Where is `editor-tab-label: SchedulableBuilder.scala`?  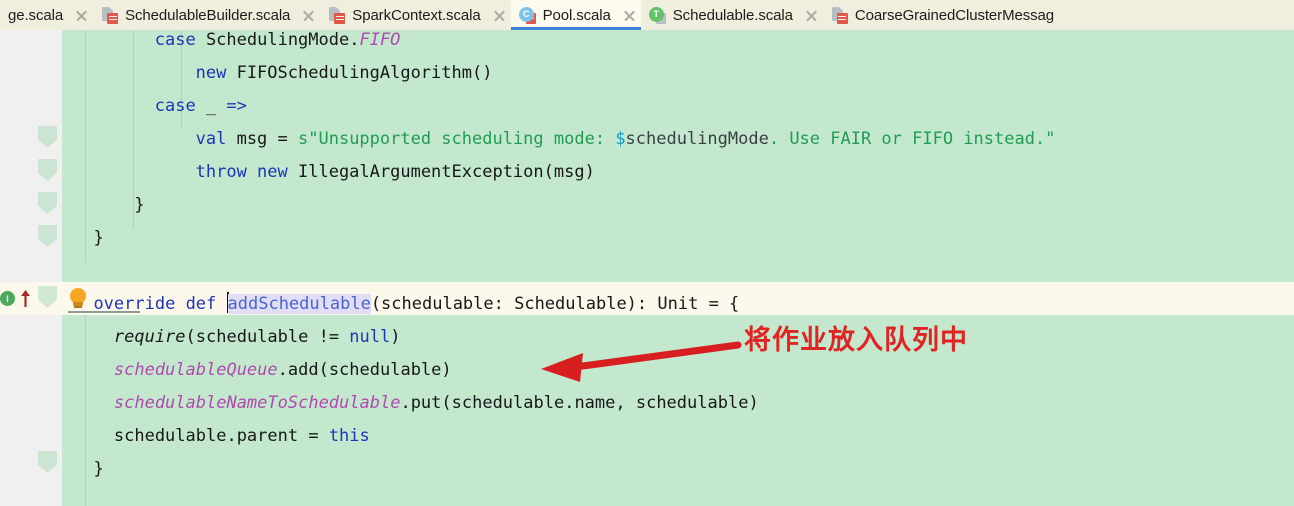
editor-tab-label: SchedulableBuilder.scala is located at coordinates (208, 15).